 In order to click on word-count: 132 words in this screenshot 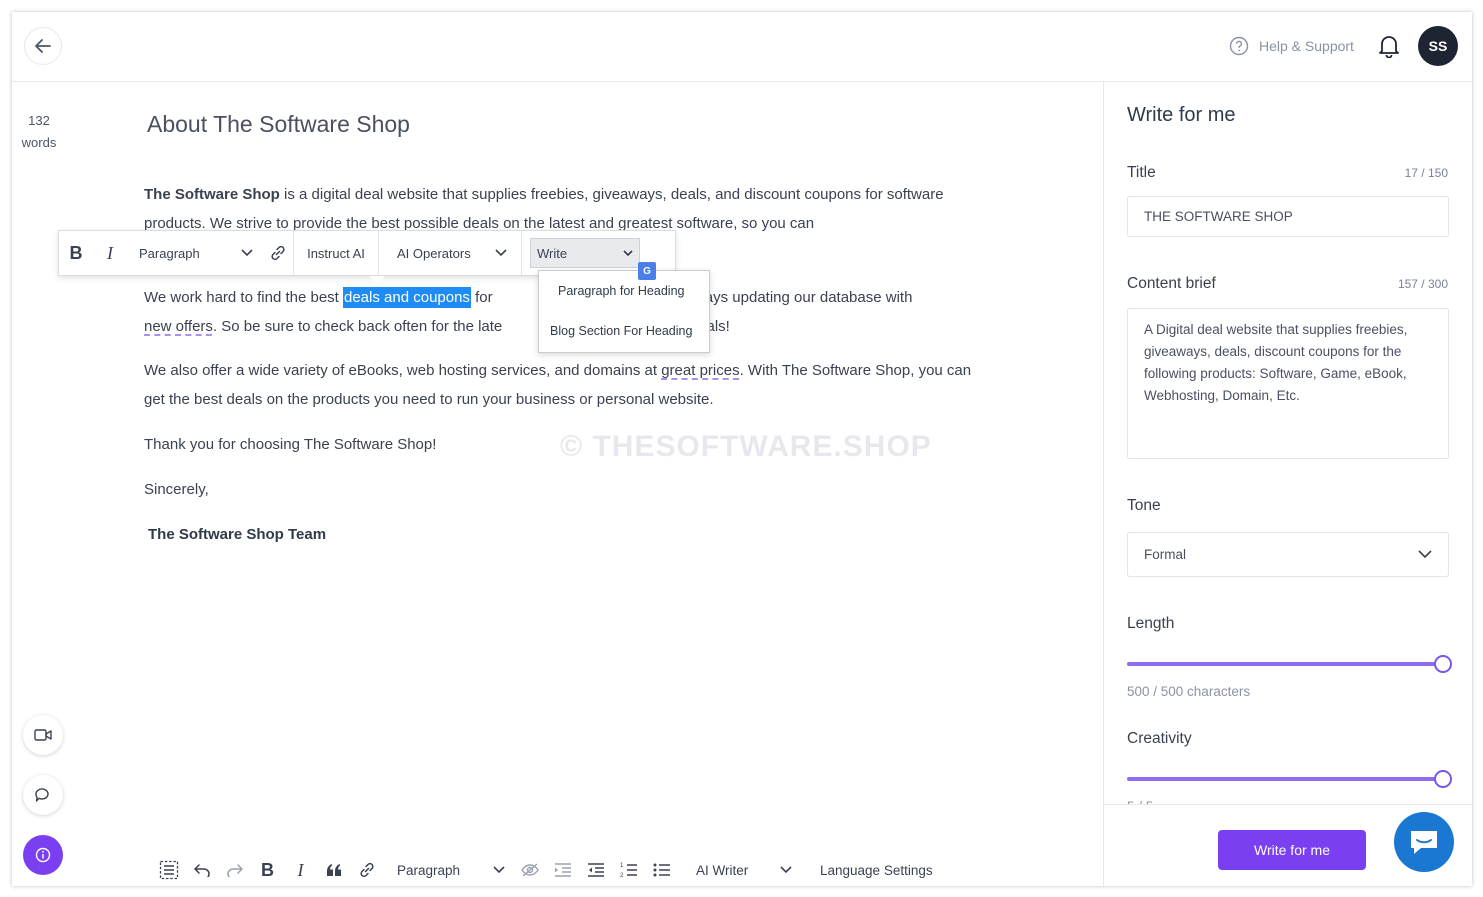, I will do `click(39, 132)`.